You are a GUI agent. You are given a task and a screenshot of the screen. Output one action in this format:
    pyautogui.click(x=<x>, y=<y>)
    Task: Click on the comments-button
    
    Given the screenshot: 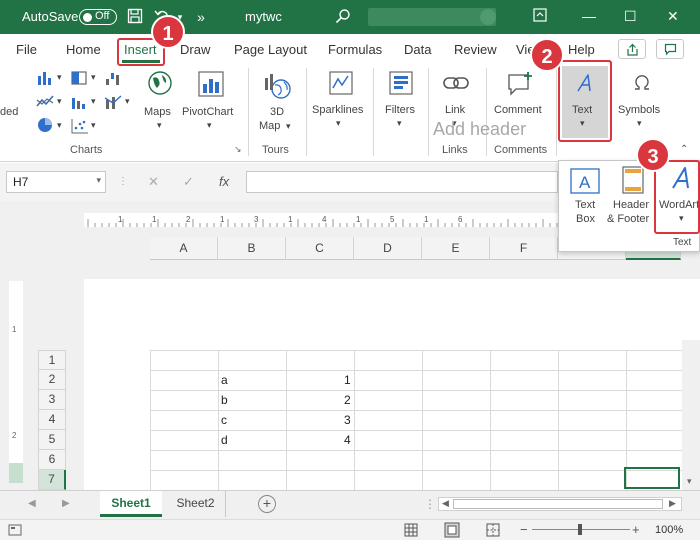 What is the action you would take?
    pyautogui.click(x=670, y=49)
    